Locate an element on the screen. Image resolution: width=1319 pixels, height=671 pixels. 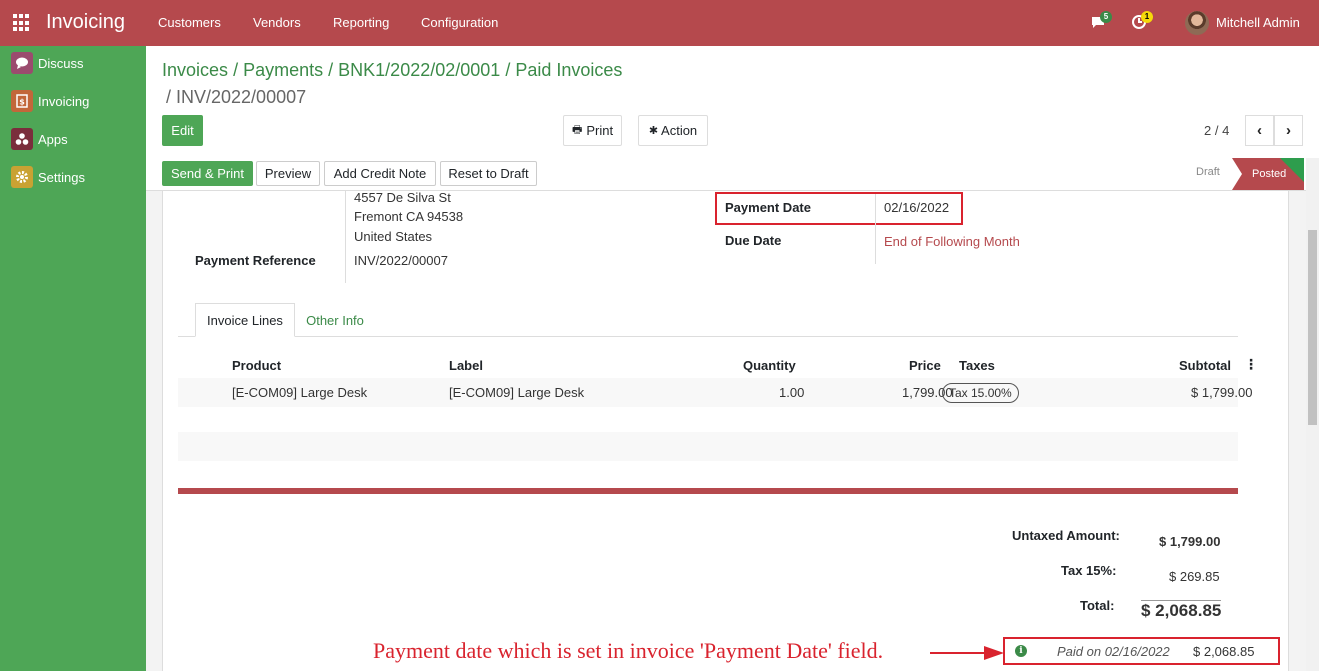
stage-posted: Posted is located at coordinates (1268, 174).